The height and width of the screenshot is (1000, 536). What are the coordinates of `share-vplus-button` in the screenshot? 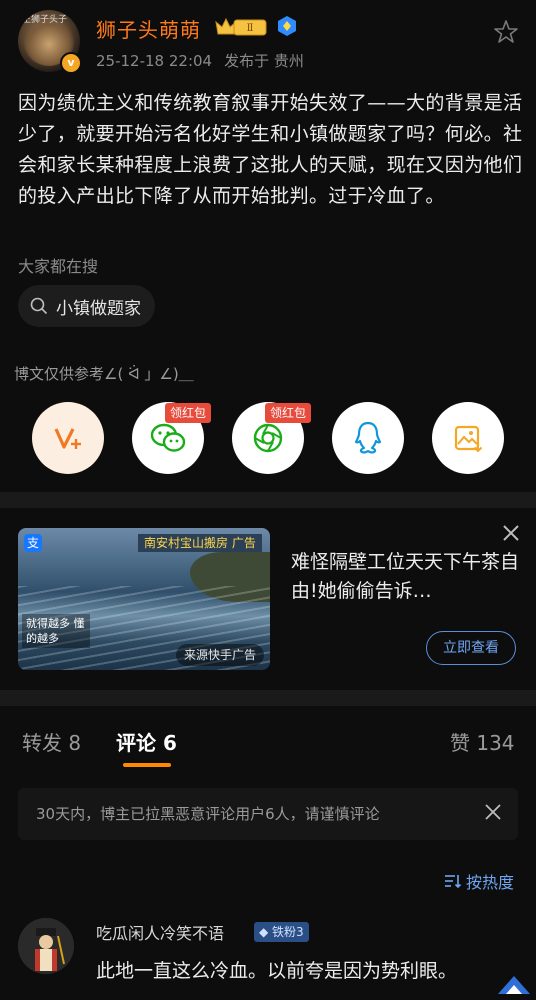 It's located at (68, 438).